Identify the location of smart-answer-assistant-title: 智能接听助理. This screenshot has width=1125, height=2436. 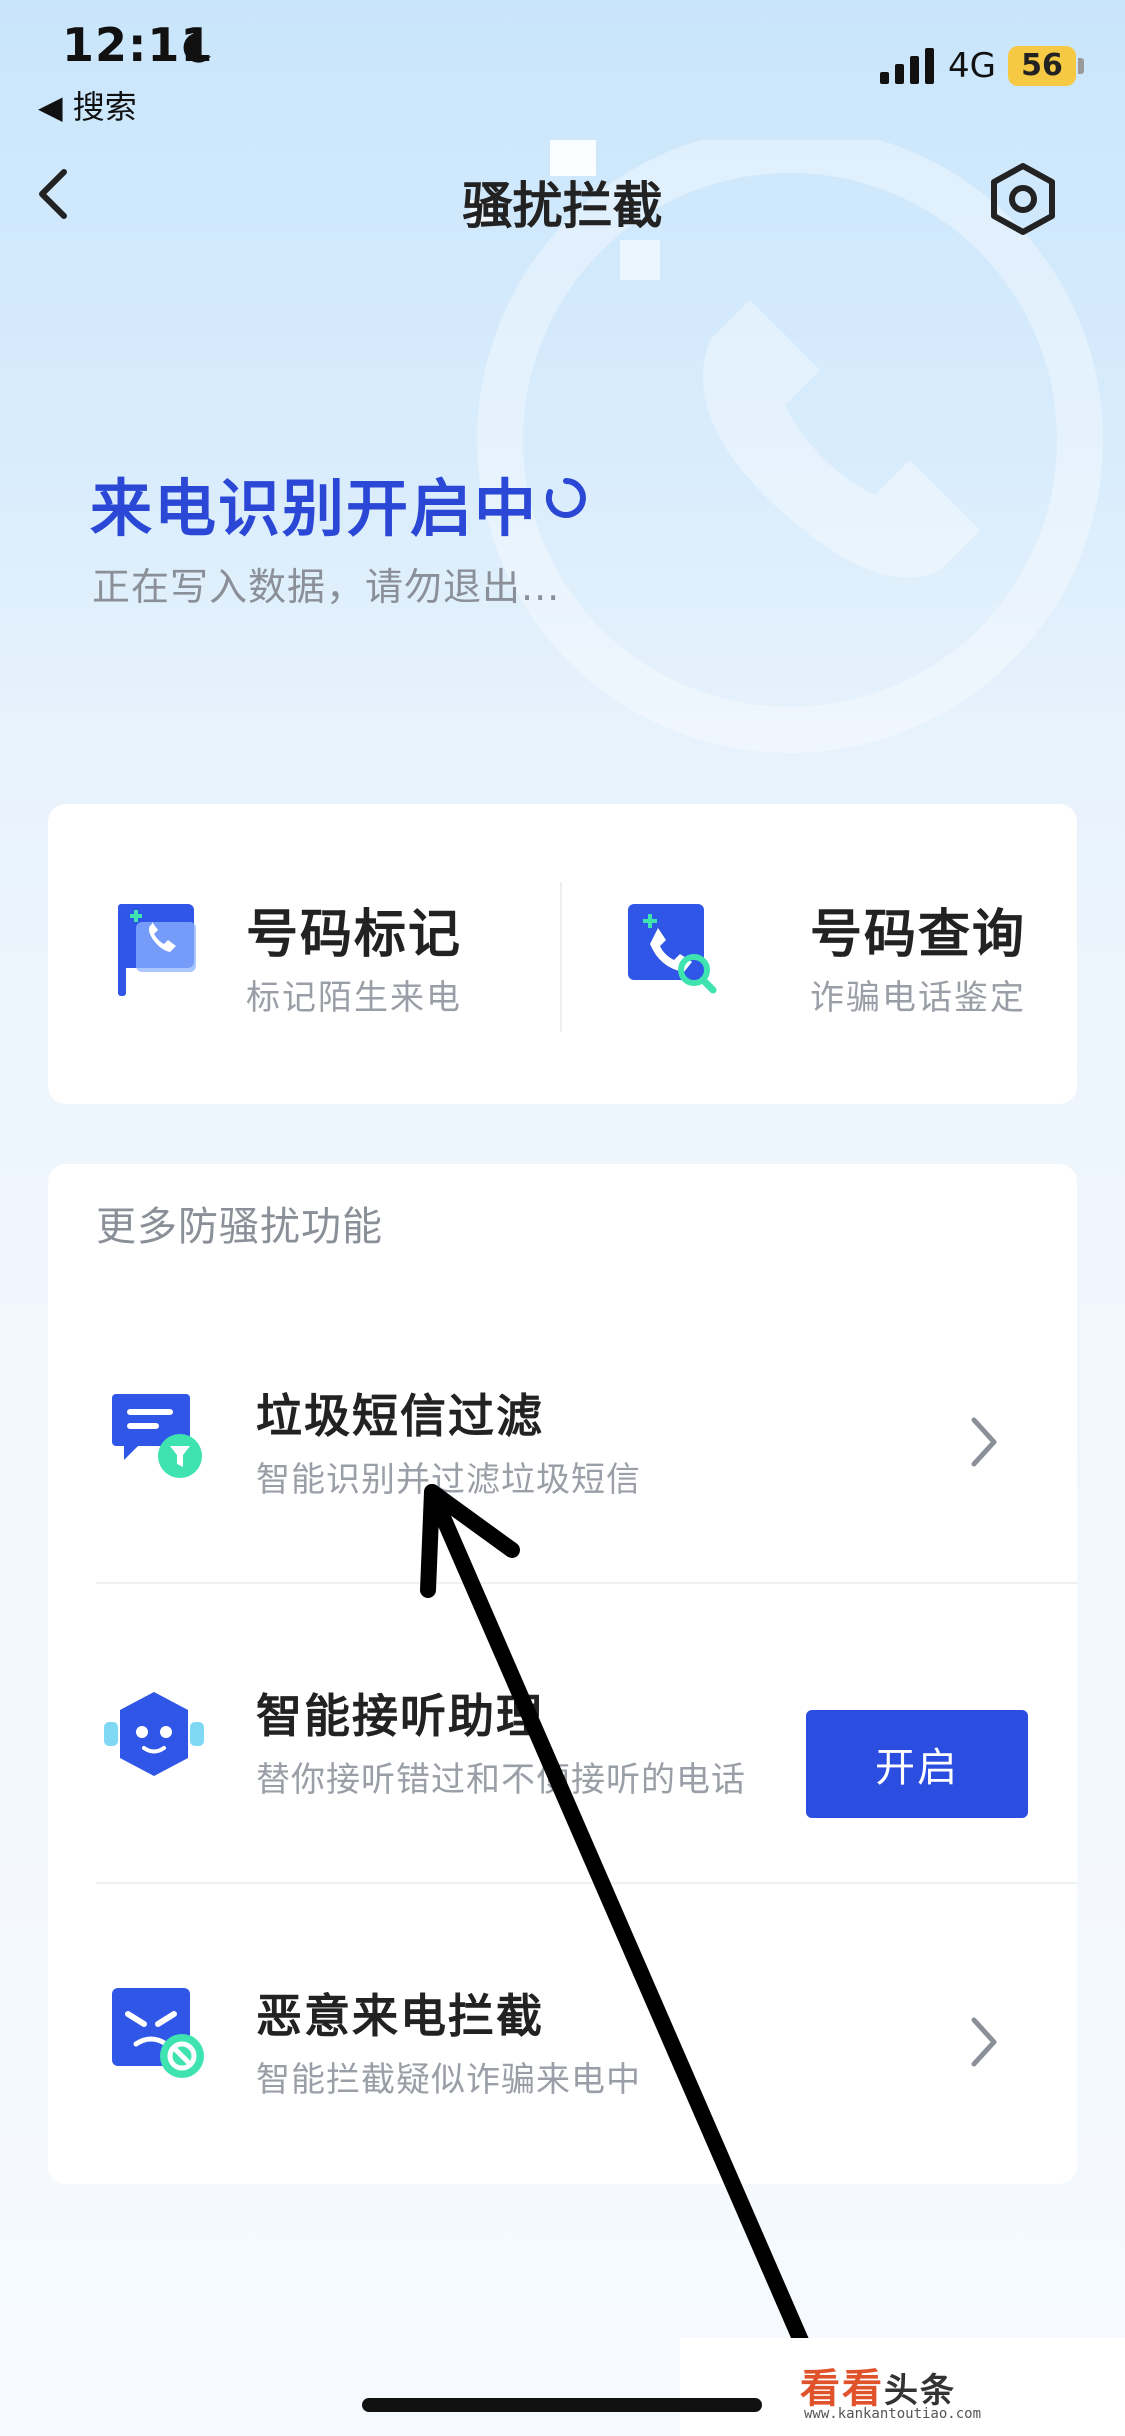
(400, 1716).